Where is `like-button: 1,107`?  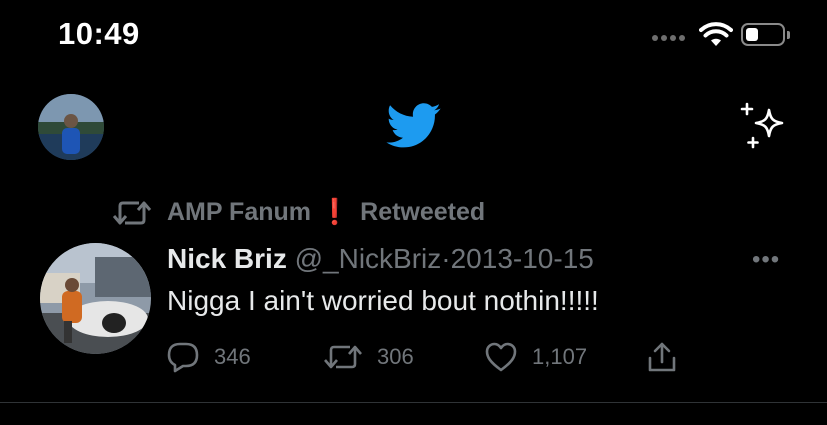
like-button: 1,107 is located at coordinates (535, 357).